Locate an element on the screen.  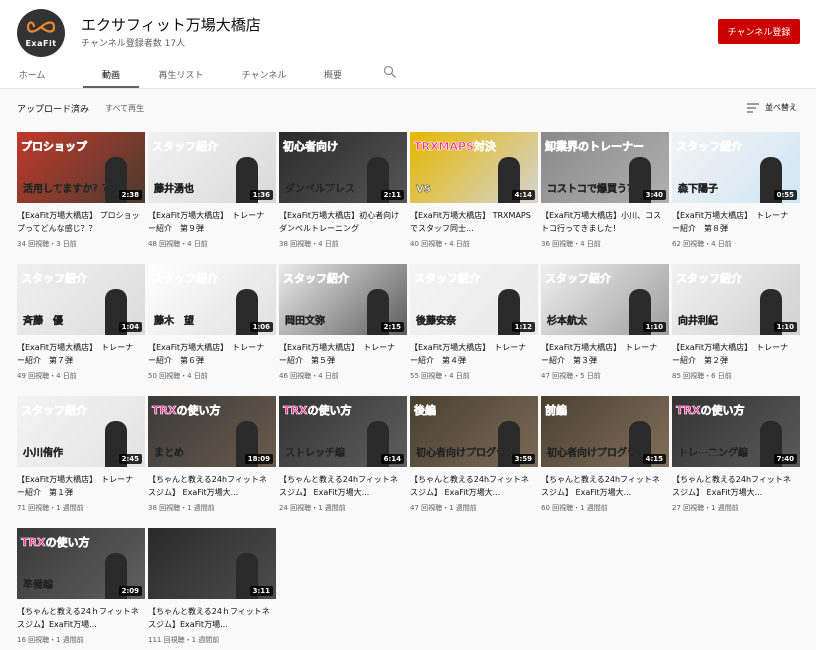
video-meta: 47 回視聴・1 週間前 is located at coordinates (443, 508).